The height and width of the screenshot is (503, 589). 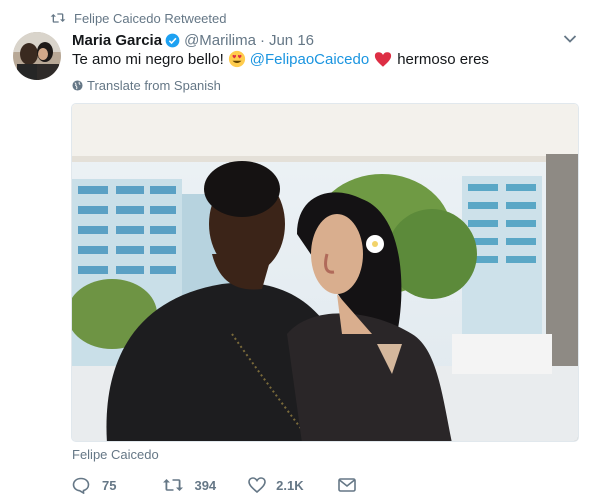 I want to click on like-count: 2.1K, so click(x=290, y=485).